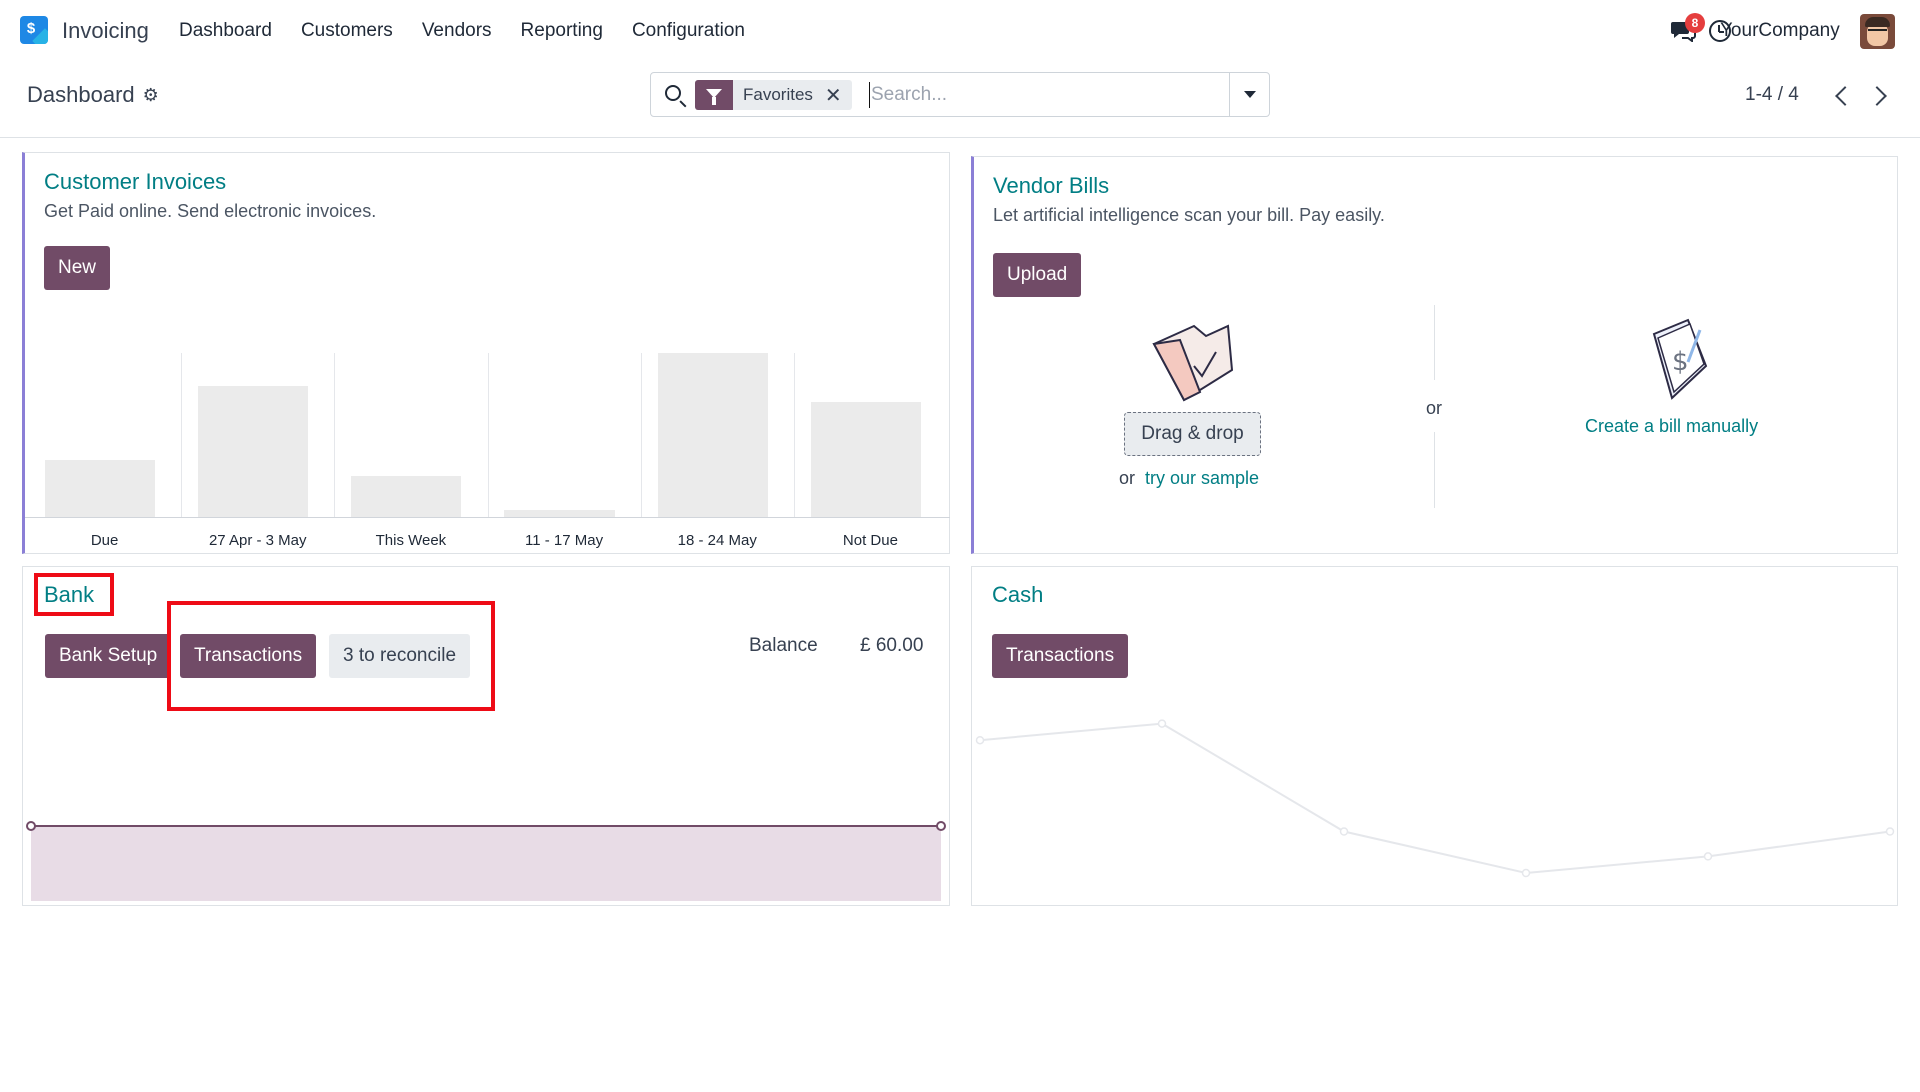  I want to click on menu-dashboard: Dashboard, so click(225, 31).